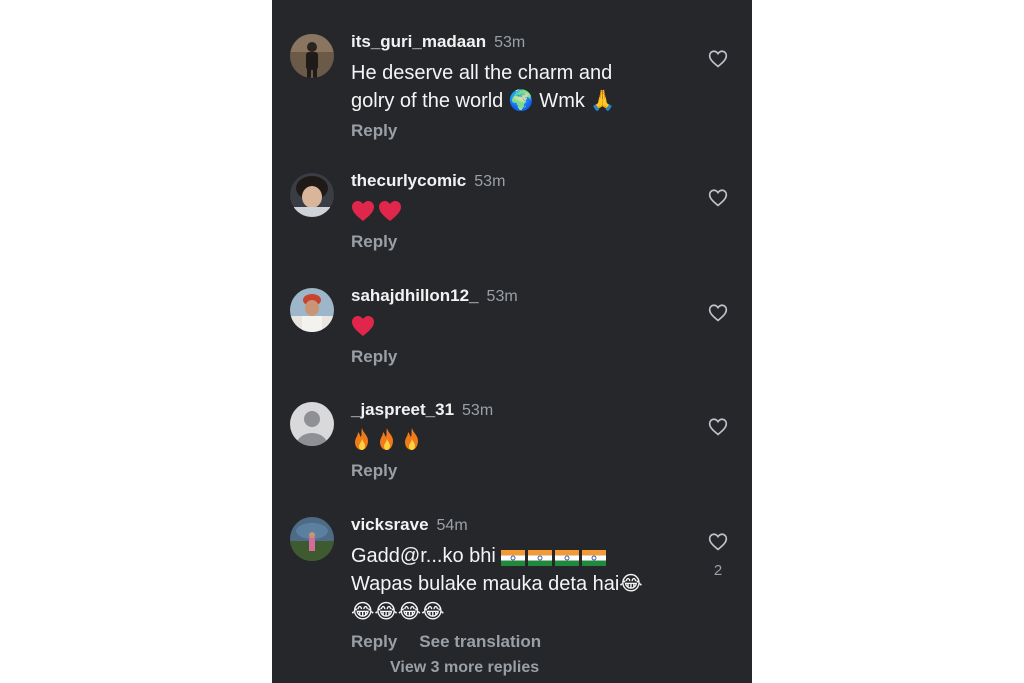 This screenshot has width=1024, height=683. I want to click on comment-line: golry of the world 🌍 Wmk 🙏, so click(483, 101).